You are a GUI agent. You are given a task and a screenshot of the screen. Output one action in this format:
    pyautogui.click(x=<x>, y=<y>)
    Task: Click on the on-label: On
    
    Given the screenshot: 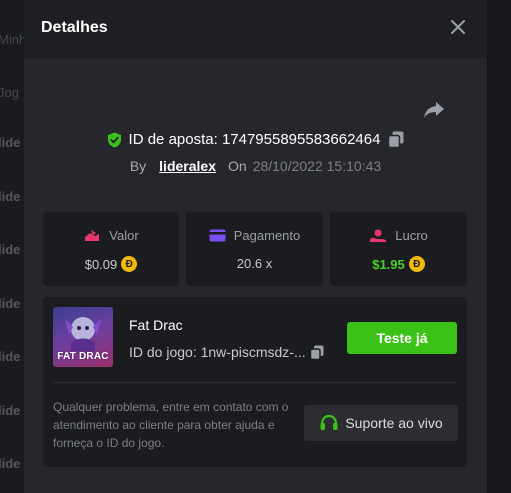 What is the action you would take?
    pyautogui.click(x=237, y=166)
    